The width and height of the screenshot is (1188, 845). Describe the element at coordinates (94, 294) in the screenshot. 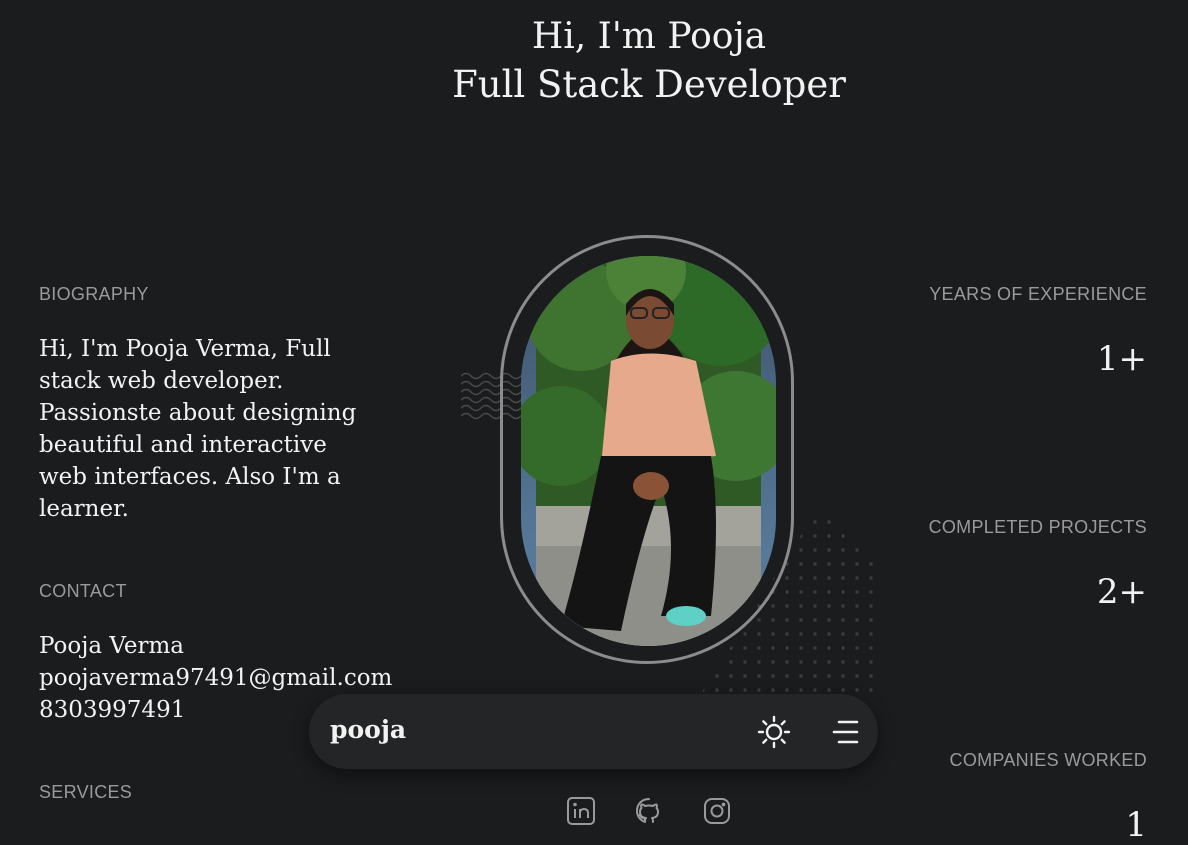

I see `biography-label: BIOGRAPHY` at that location.